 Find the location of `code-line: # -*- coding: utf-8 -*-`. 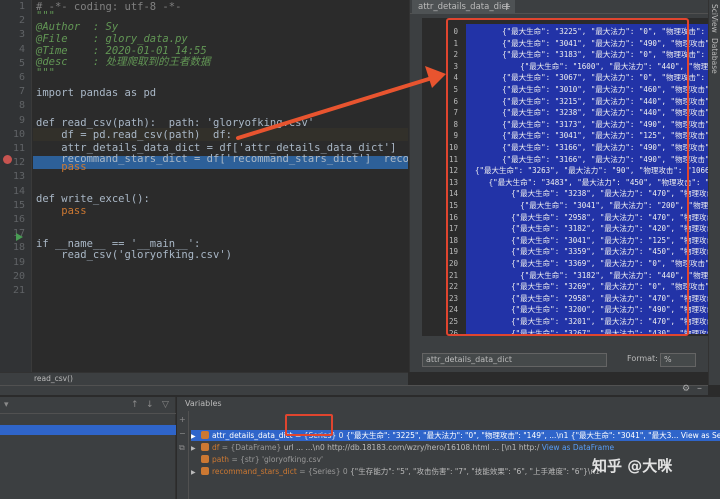

code-line: # -*- coding: utf-8 -*- is located at coordinates (108, 7).